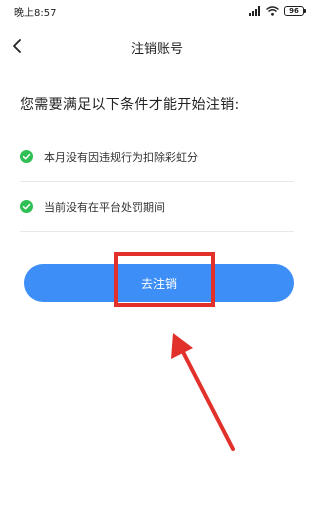 The height and width of the screenshot is (529, 320). I want to click on status-icons: 96, so click(277, 11).